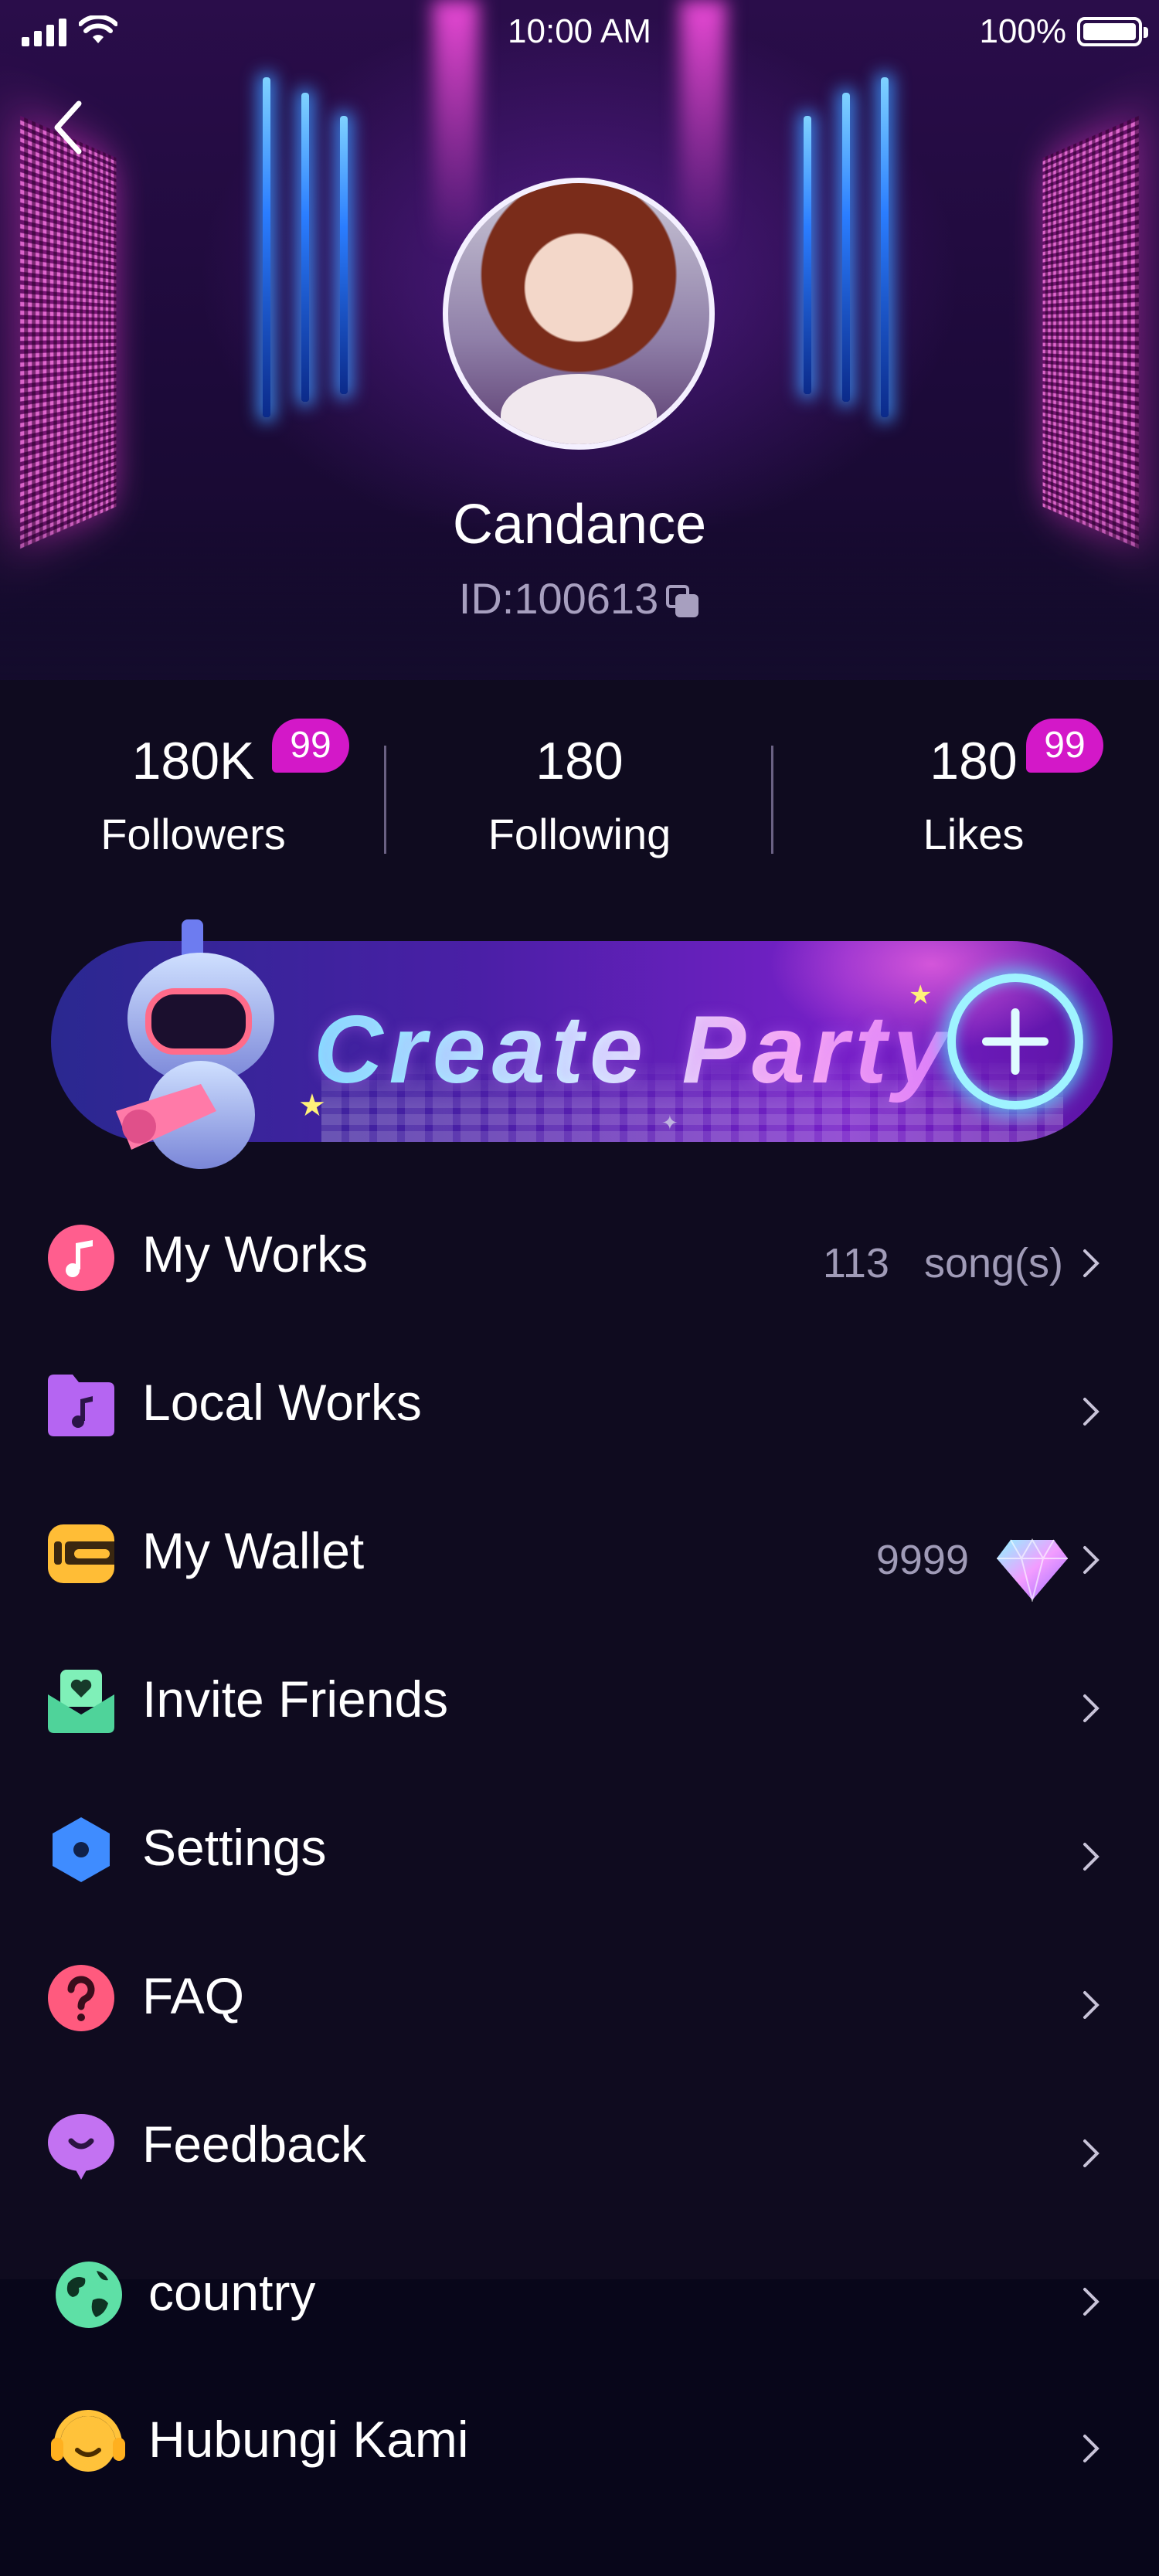  What do you see at coordinates (193, 1995) in the screenshot?
I see `menu-item-label: FAQ` at bounding box center [193, 1995].